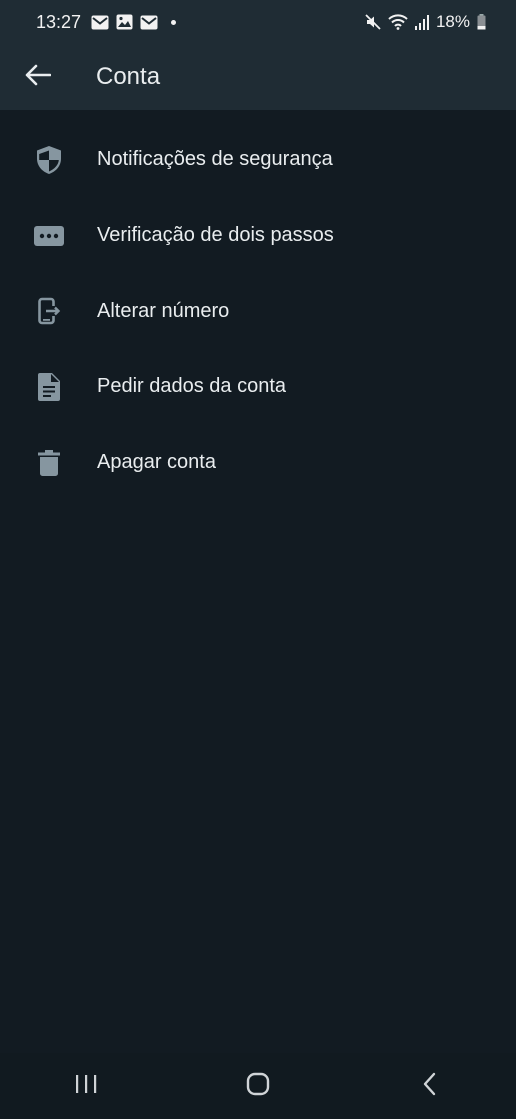 Image resolution: width=516 pixels, height=1119 pixels. Describe the element at coordinates (48, 160) in the screenshot. I see `shield-icon` at that location.